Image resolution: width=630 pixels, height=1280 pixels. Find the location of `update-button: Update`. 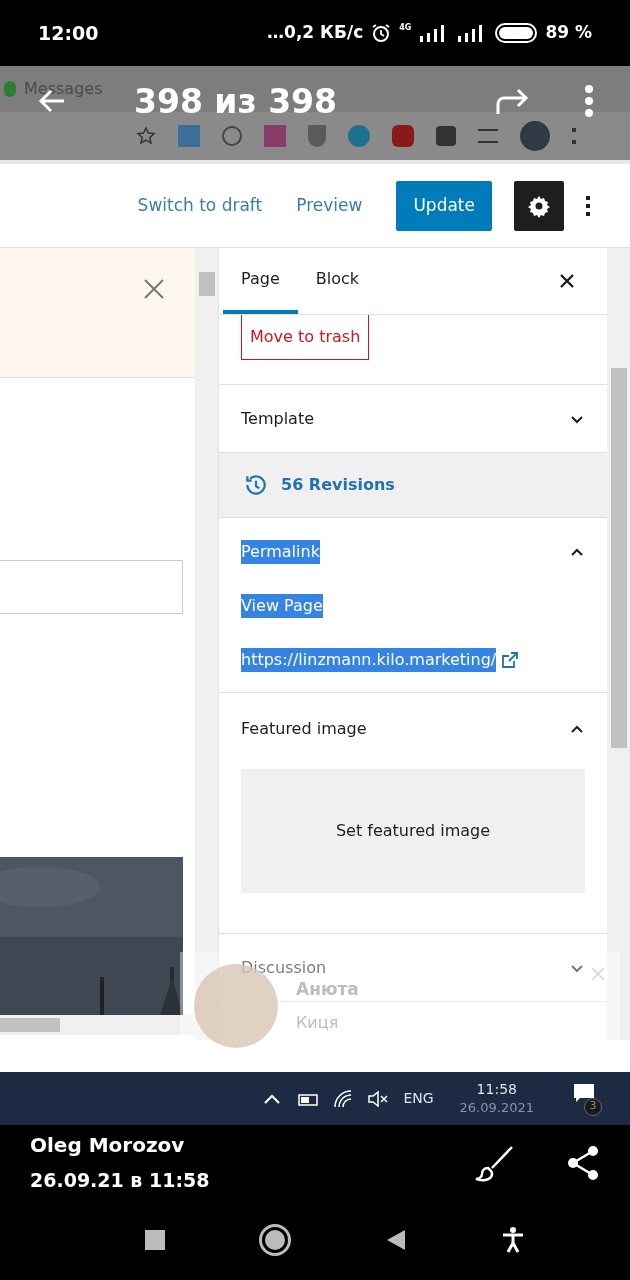

update-button: Update is located at coordinates (444, 205).